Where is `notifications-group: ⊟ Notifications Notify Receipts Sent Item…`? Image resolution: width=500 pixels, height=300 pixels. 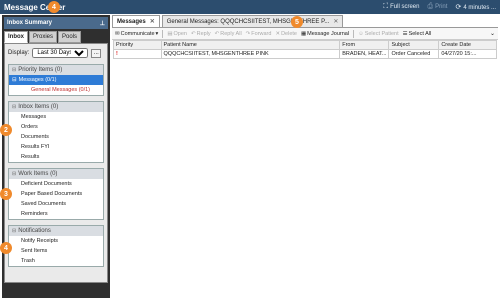
notifications-group: ⊟ Notifications Notify Receipts Sent Item… is located at coordinates (56, 246).